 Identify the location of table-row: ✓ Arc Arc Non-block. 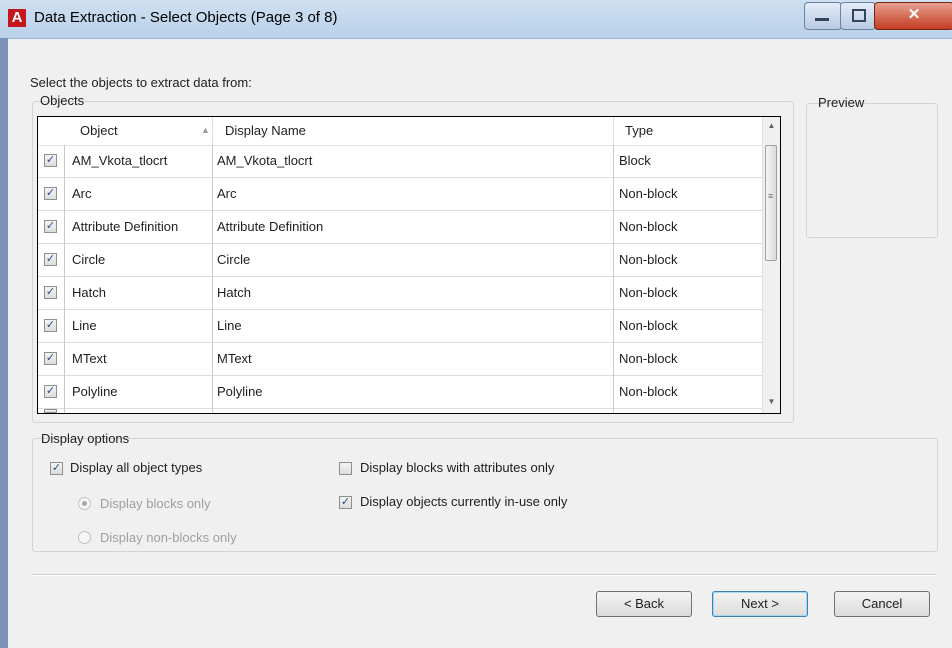
(400, 194).